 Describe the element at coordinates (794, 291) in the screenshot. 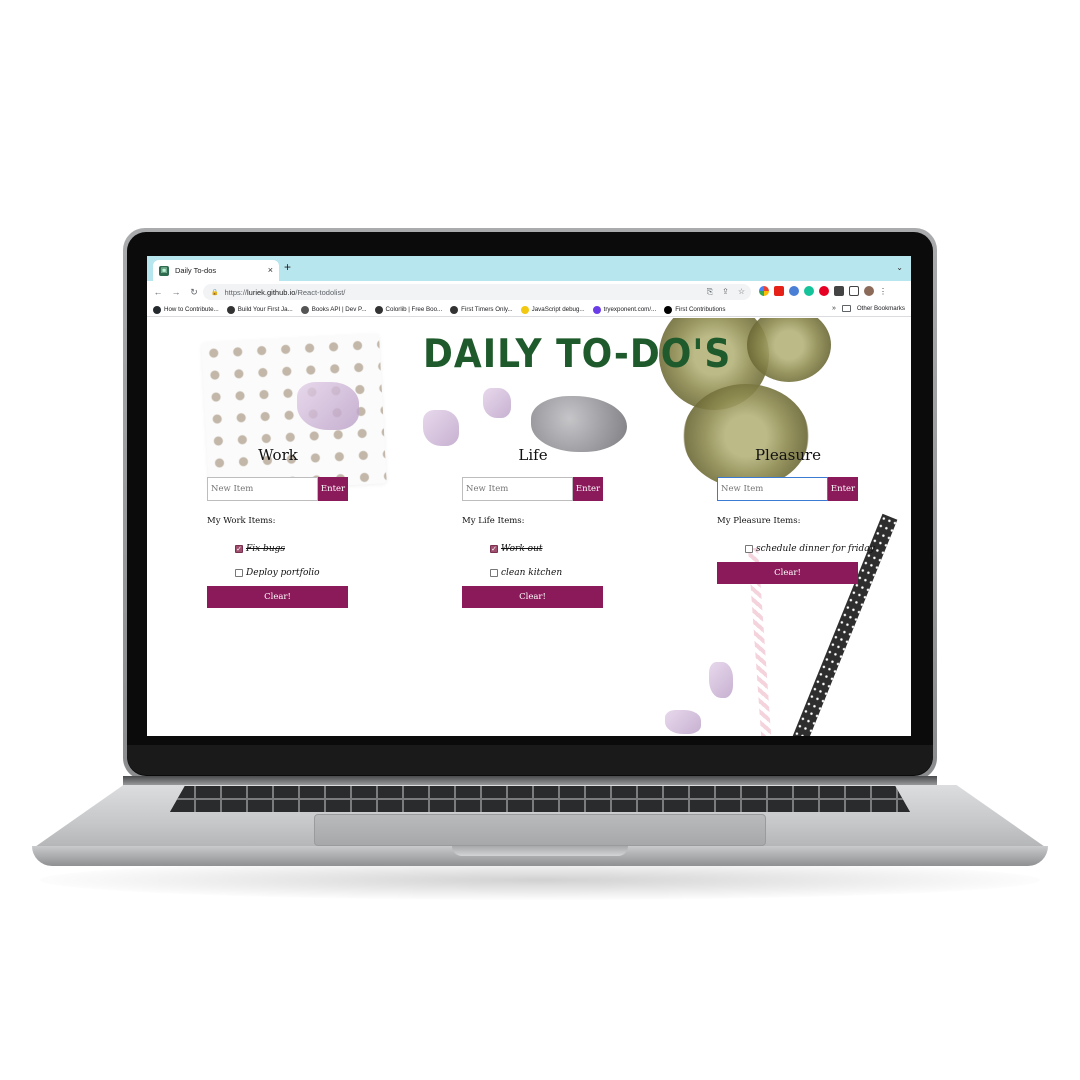

I see `gear-extension-icon` at that location.